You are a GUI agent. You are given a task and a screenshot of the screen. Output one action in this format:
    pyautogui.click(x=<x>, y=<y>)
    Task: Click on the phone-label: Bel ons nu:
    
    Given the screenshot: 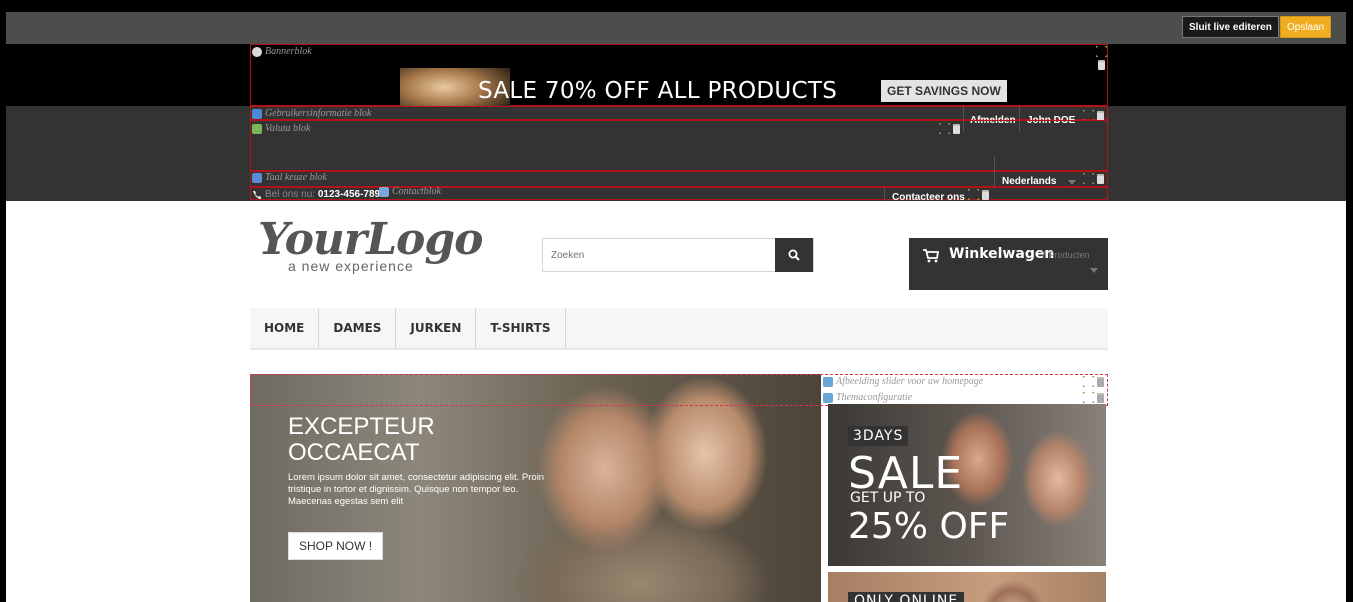 What is the action you would take?
    pyautogui.click(x=290, y=194)
    